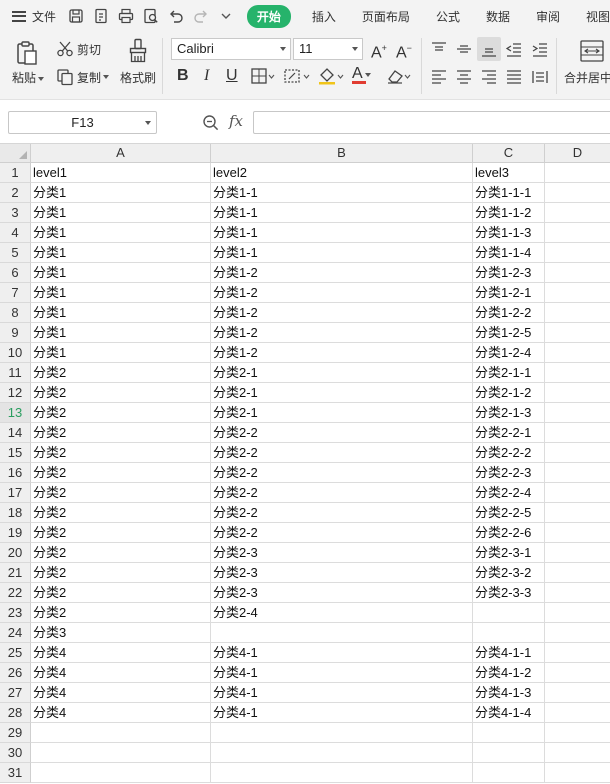 The width and height of the screenshot is (610, 784). What do you see at coordinates (400, 77) in the screenshot?
I see `clear-format-icon` at bounding box center [400, 77].